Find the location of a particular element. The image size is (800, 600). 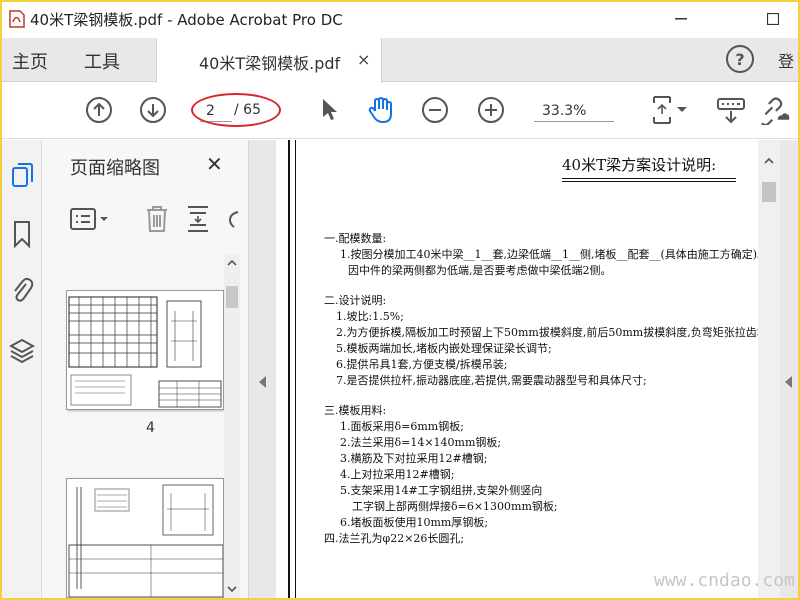

document-scrollbar is located at coordinates (769, 369).